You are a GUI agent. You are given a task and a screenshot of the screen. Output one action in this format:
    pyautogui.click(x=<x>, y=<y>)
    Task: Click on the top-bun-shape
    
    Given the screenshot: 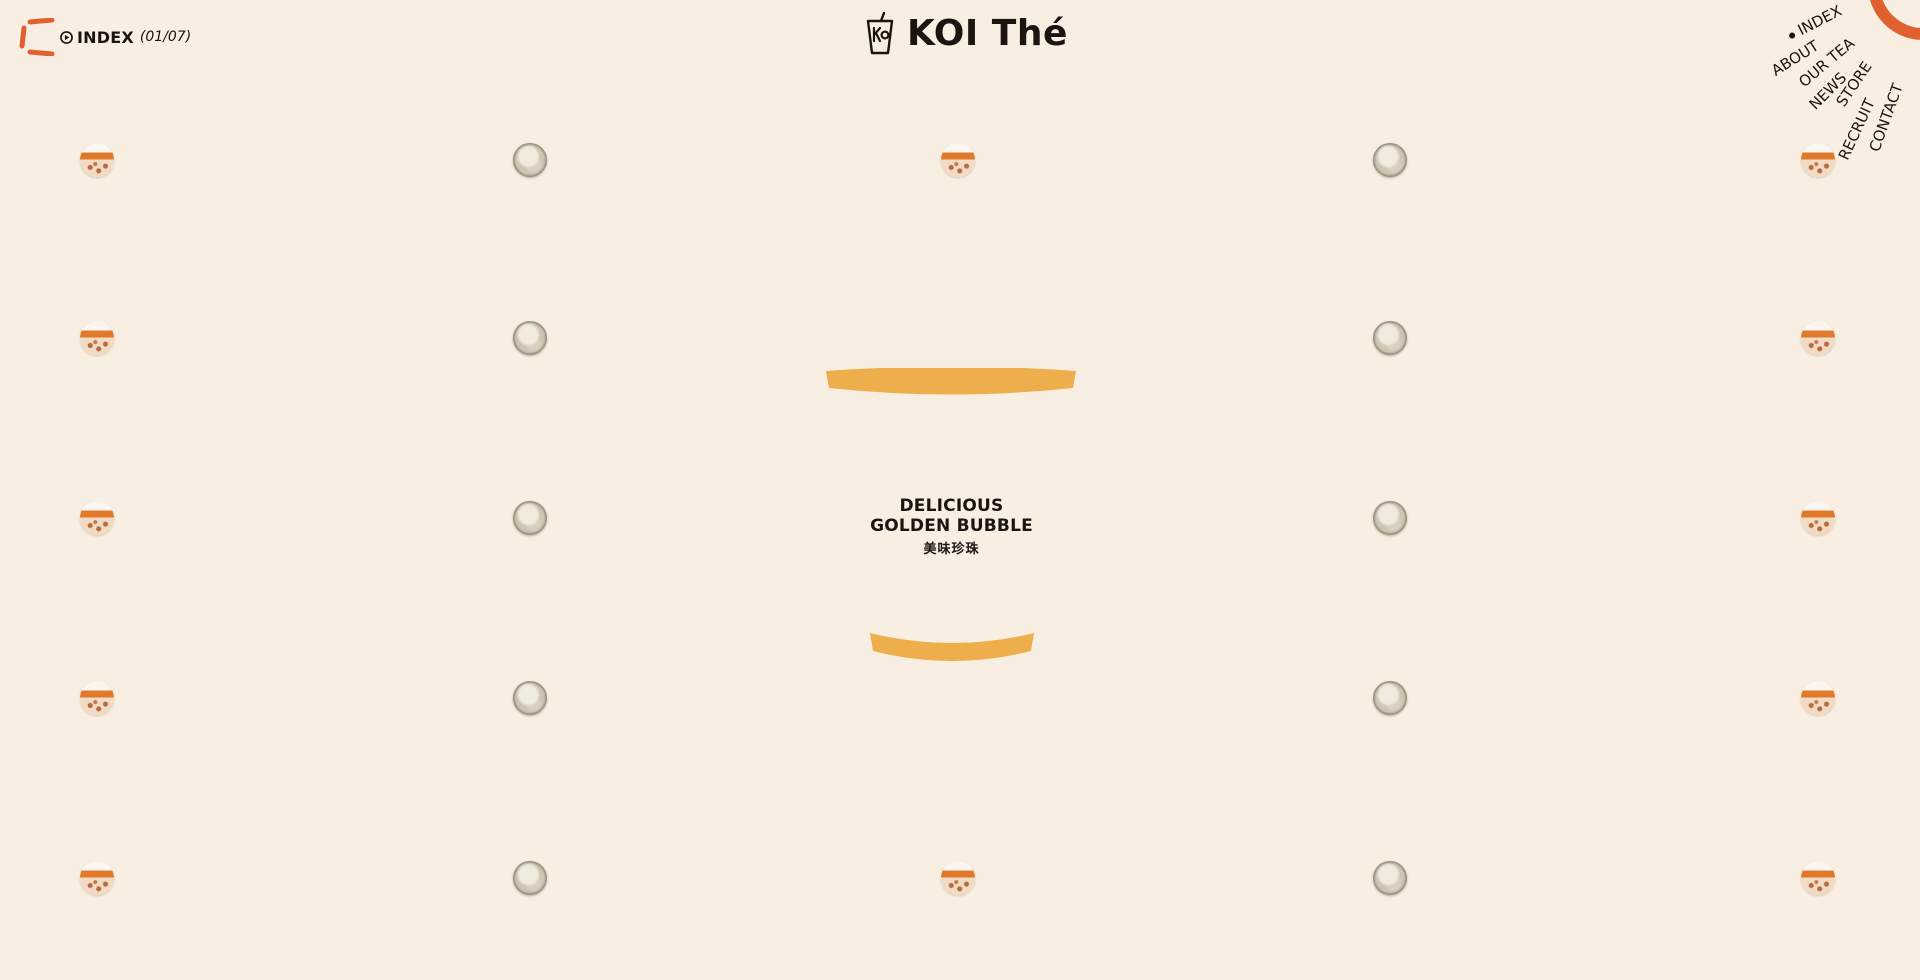 What is the action you would take?
    pyautogui.click(x=951, y=381)
    